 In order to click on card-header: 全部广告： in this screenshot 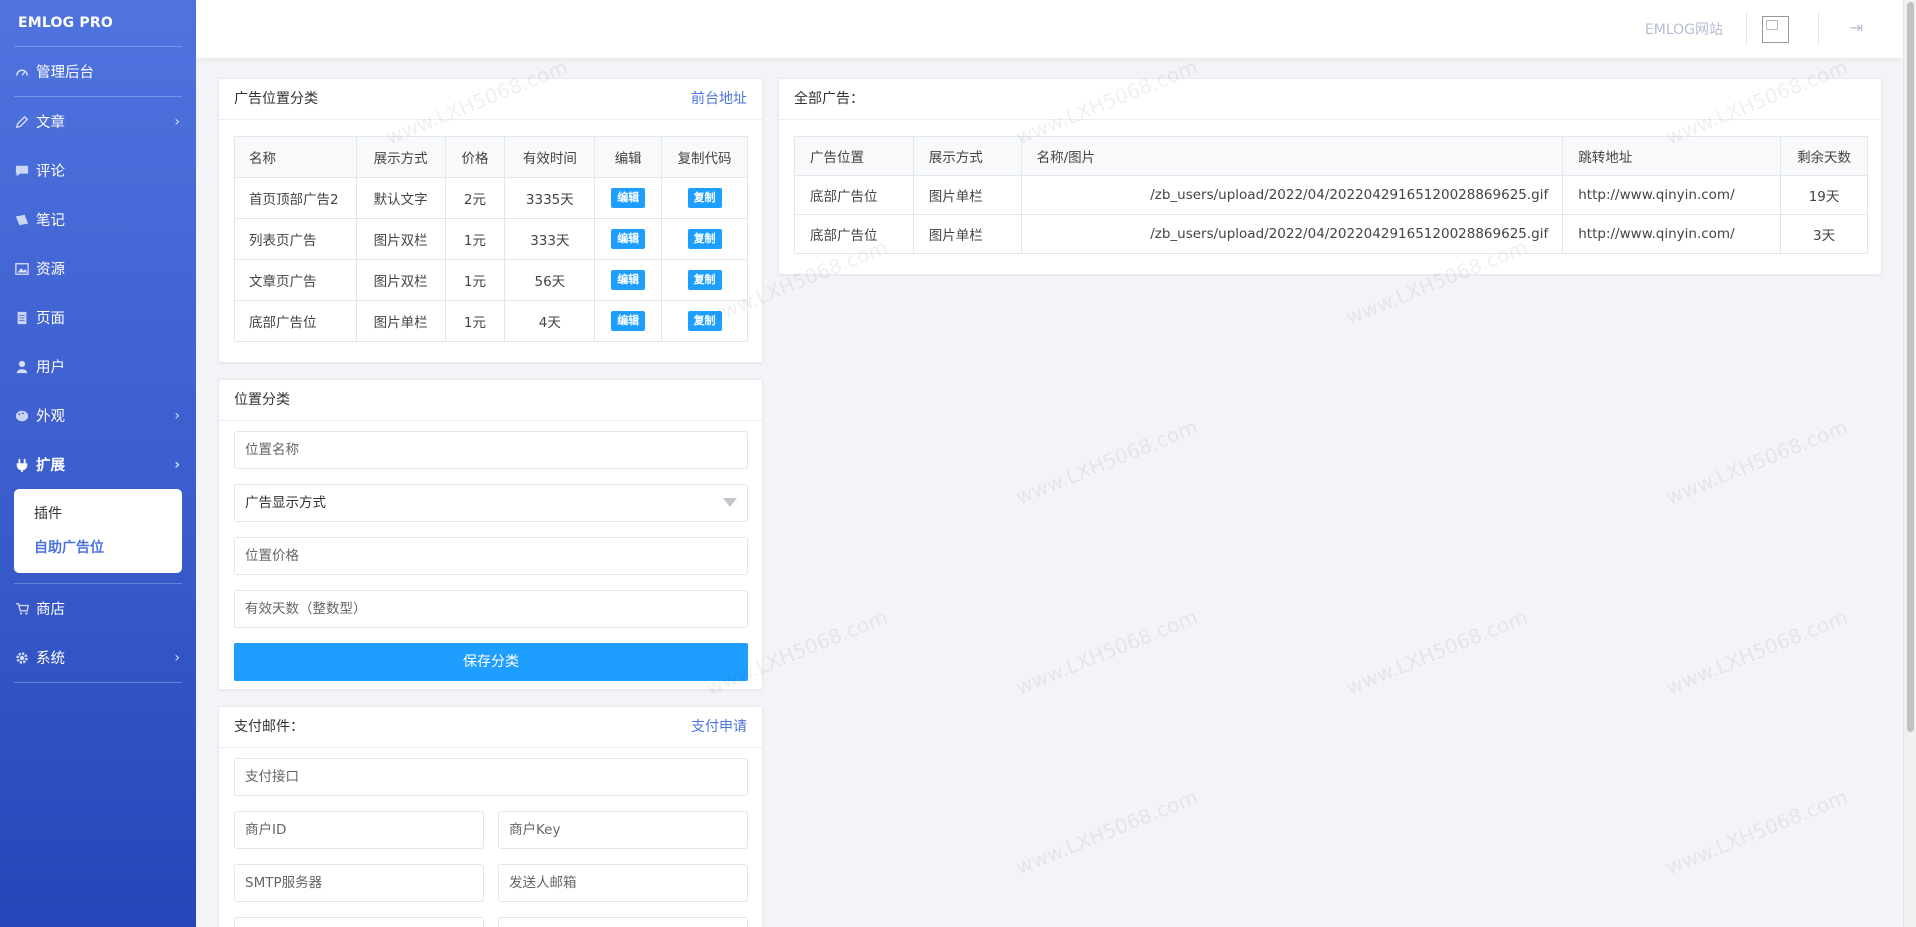, I will do `click(1330, 99)`.